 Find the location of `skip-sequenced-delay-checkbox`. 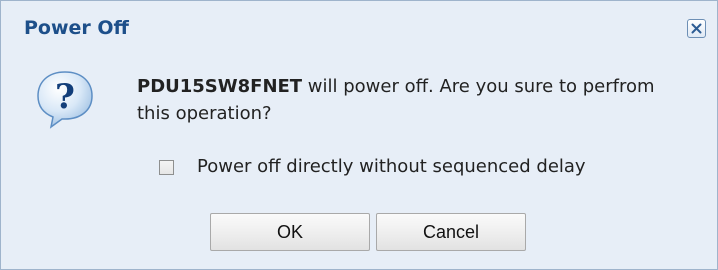

skip-sequenced-delay-checkbox is located at coordinates (166, 167).